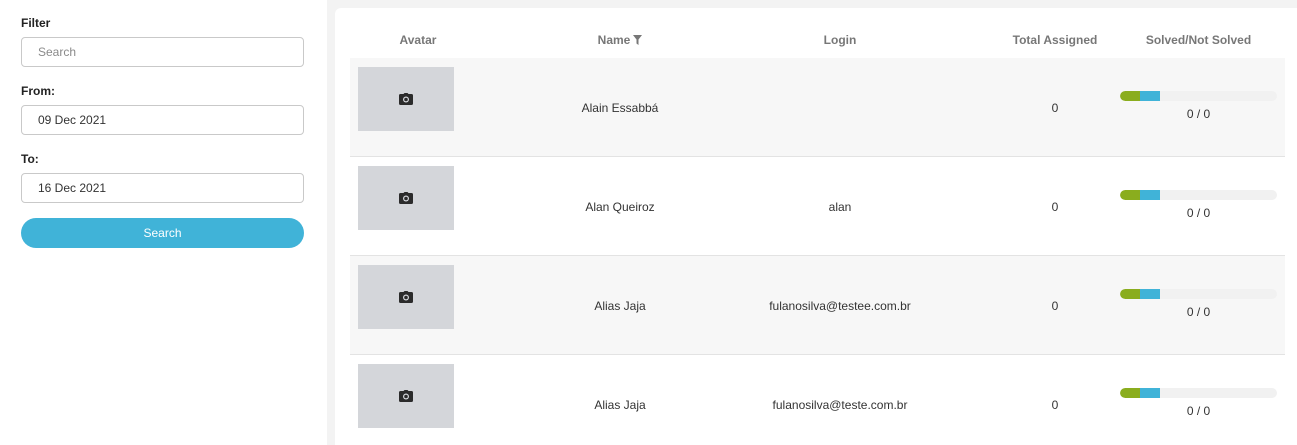 The width and height of the screenshot is (1297, 445). Describe the element at coordinates (30, 159) in the screenshot. I see `to-label: To:` at that location.